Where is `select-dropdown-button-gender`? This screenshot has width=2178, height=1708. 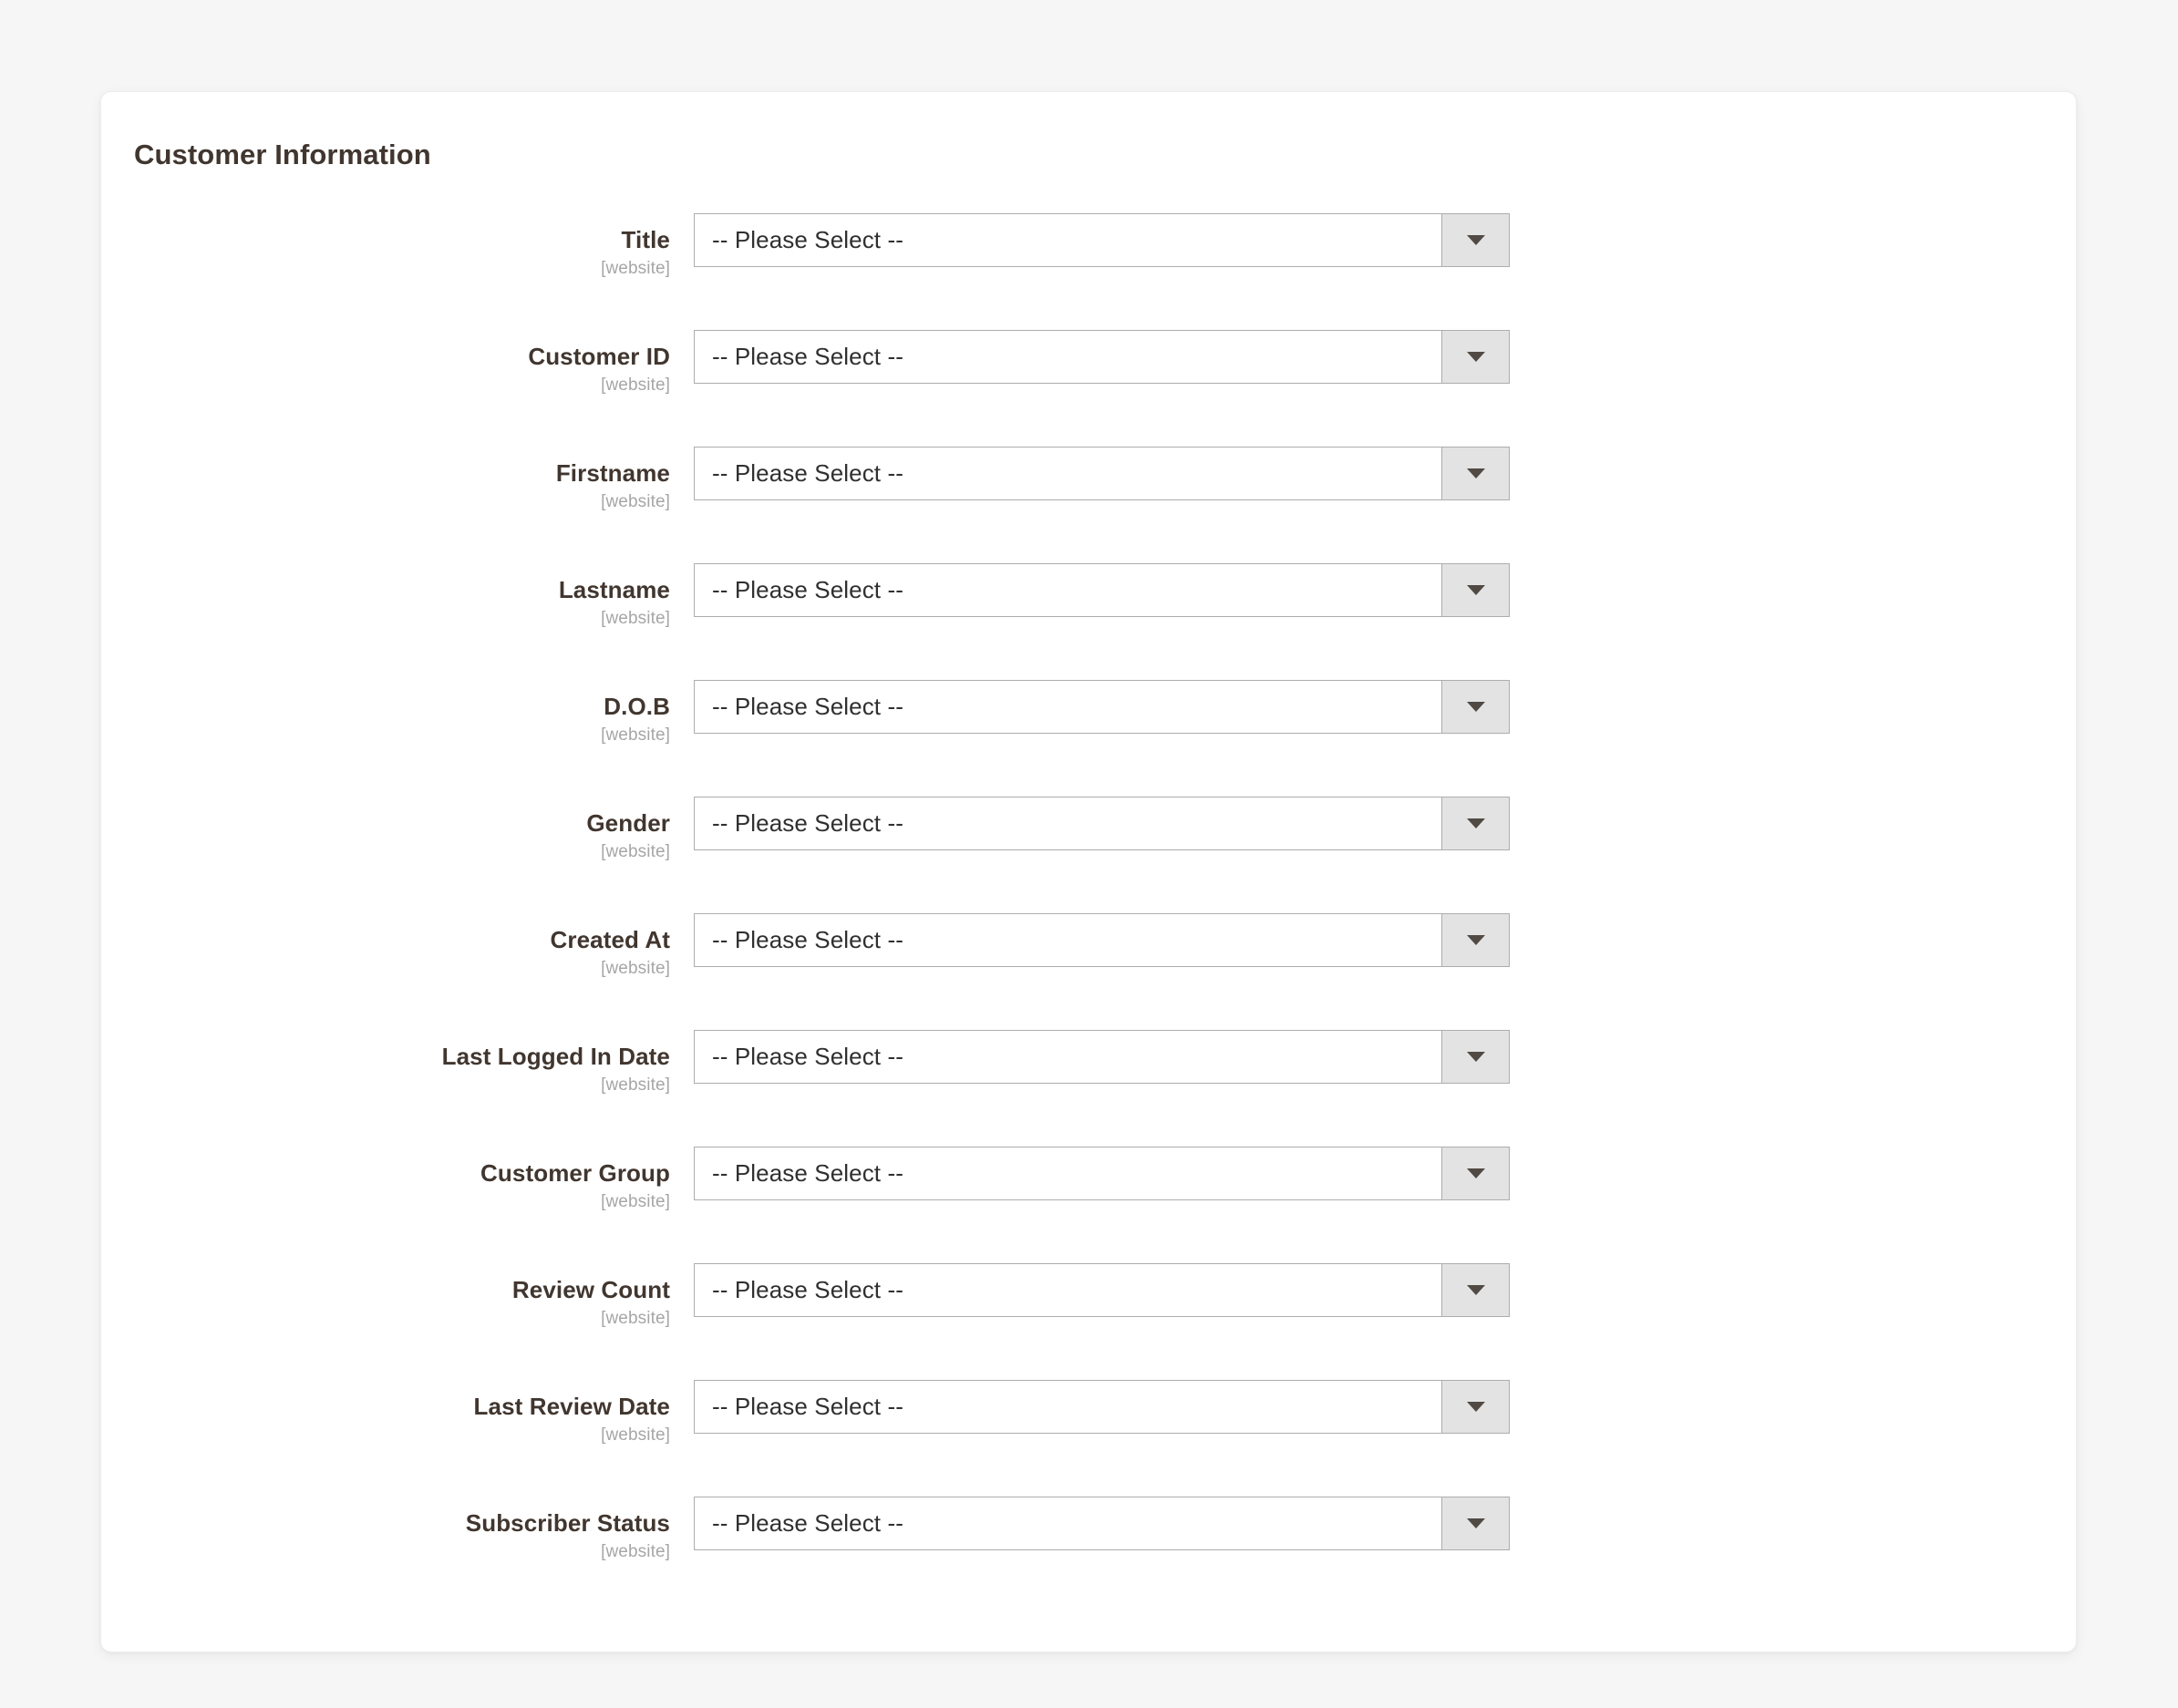
select-dropdown-button-gender is located at coordinates (1475, 823).